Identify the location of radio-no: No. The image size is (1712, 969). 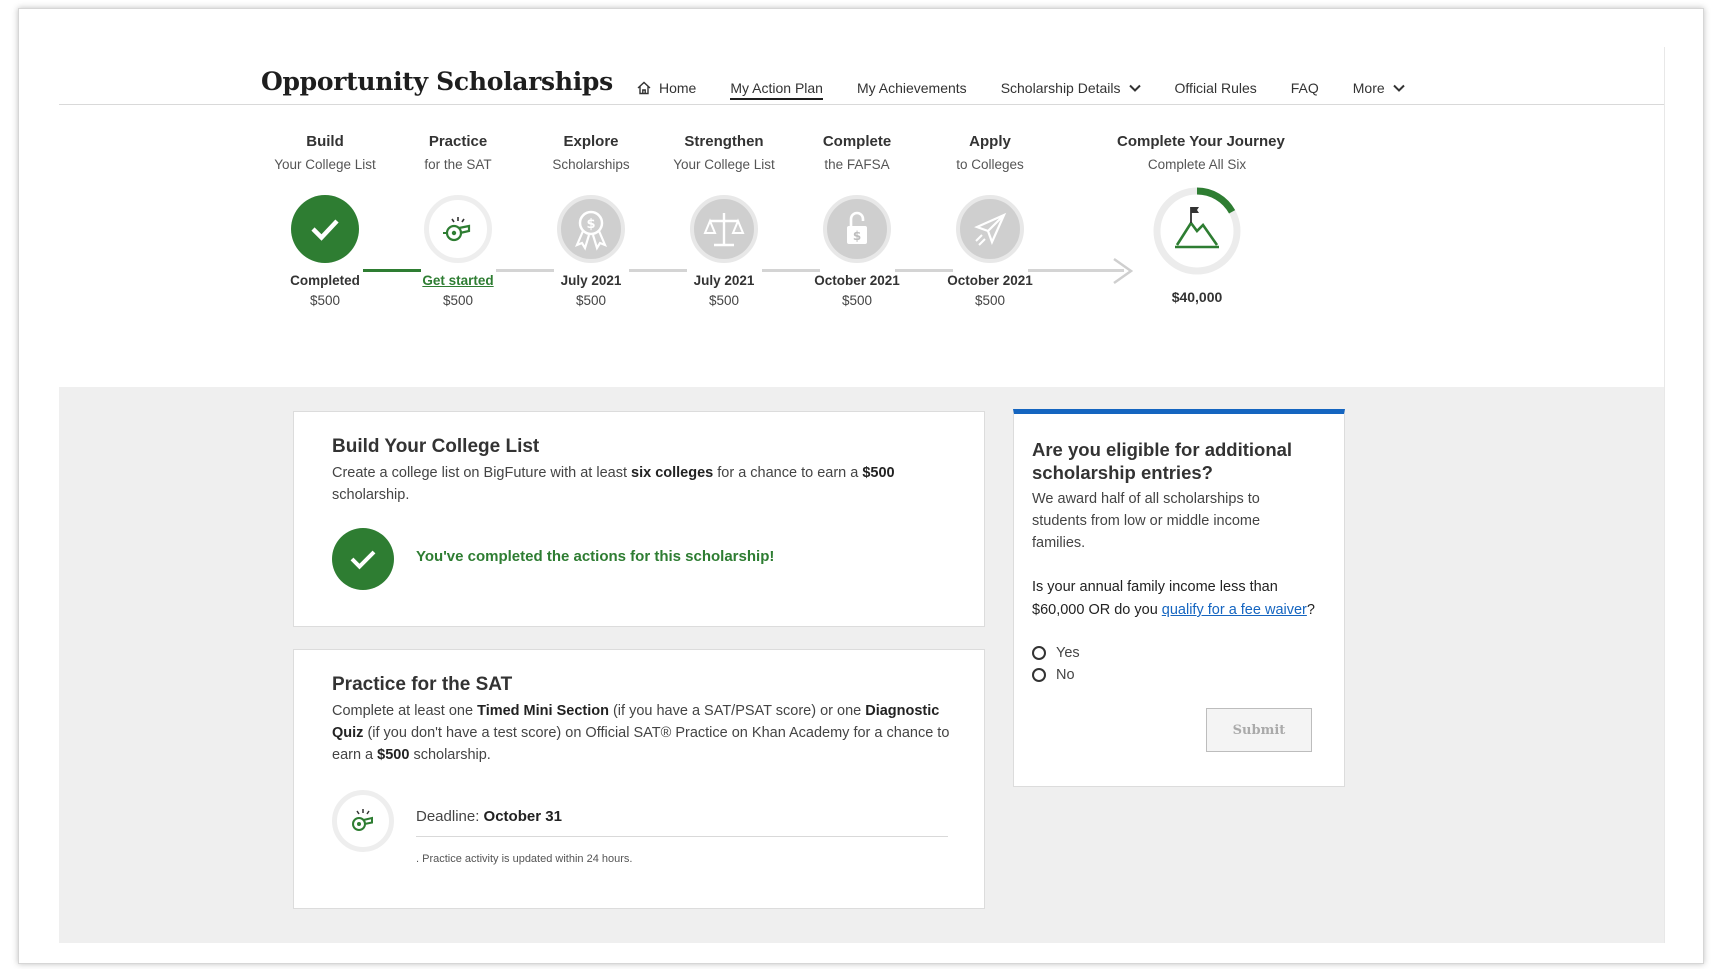
(1056, 675).